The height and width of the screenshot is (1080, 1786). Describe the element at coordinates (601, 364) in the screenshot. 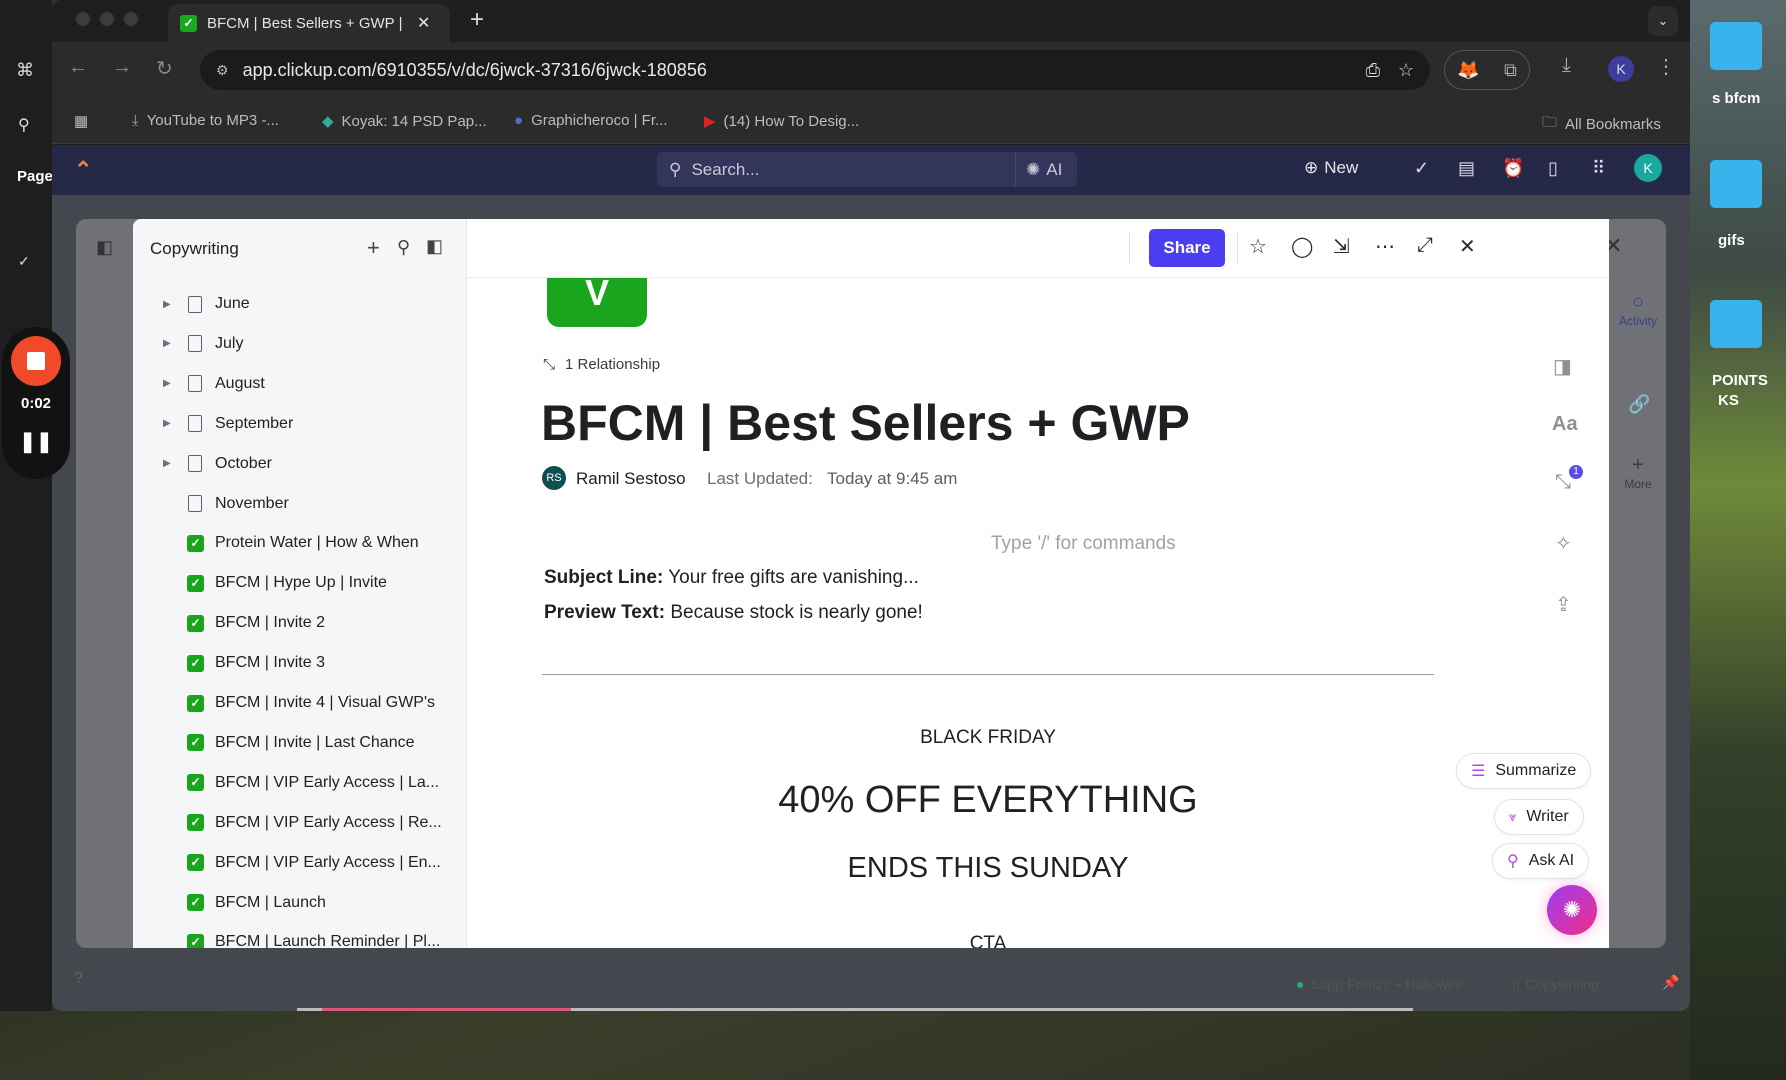

I see `relationship-link: ⤡ 1 Relationship` at that location.